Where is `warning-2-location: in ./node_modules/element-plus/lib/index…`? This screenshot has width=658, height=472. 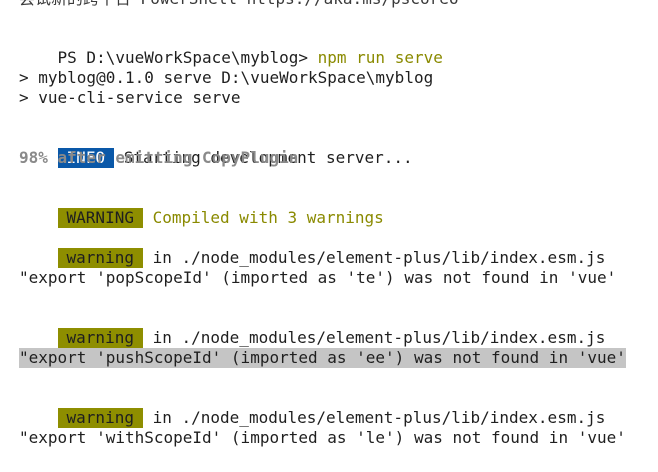
warning-2-location: in ./node_modules/element-plus/lib/index… is located at coordinates (379, 337).